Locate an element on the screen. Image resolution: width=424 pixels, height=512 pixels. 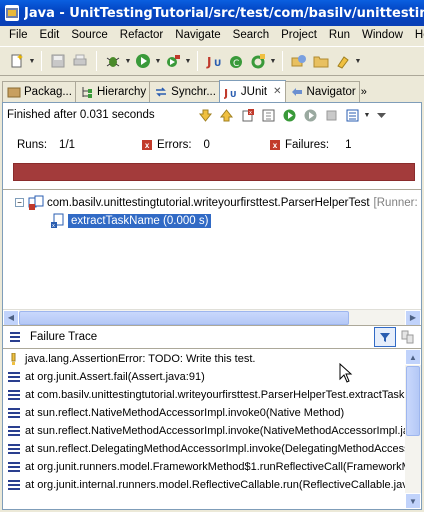
run-dropdown-icon: ▼ is located at coordinates (158, 61).